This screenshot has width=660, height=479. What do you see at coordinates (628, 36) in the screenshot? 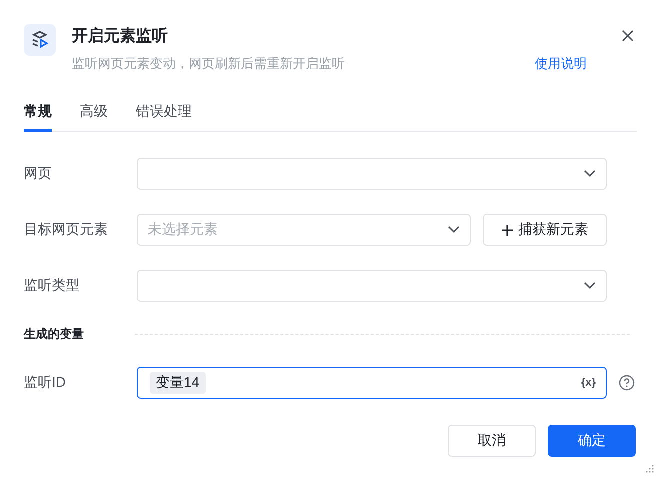
I see `close-button` at bounding box center [628, 36].